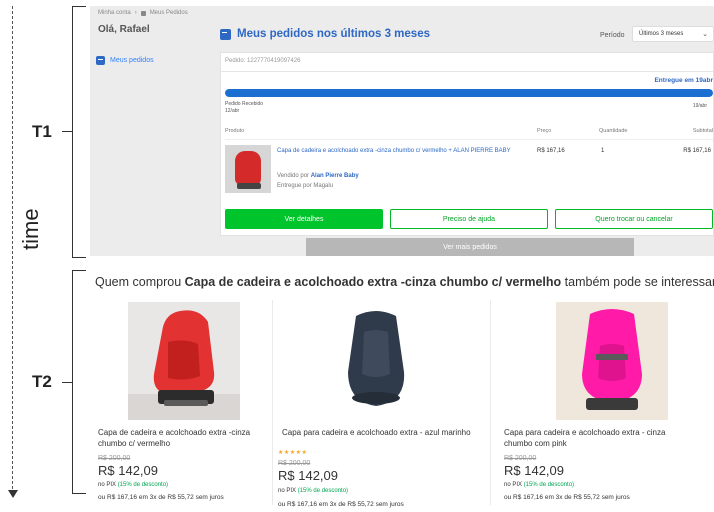 Image resolution: width=714 pixels, height=512 pixels. What do you see at coordinates (263, 61) in the screenshot?
I see `order-id: Pedido: 1227770419097426` at bounding box center [263, 61].